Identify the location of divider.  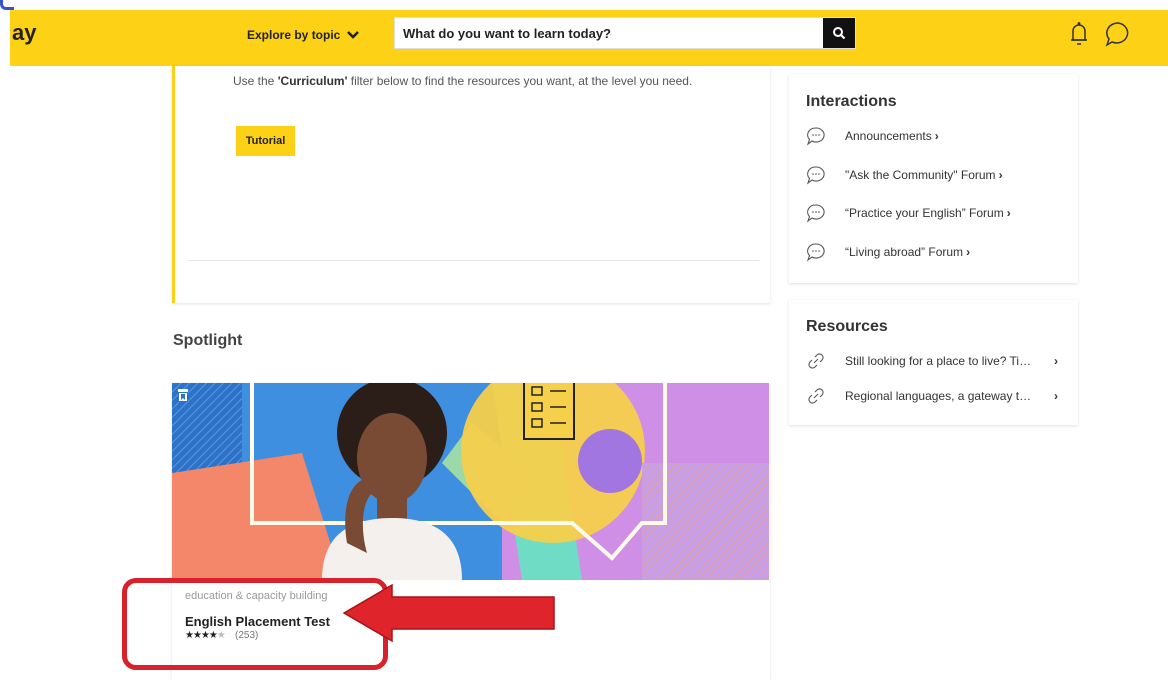
(473, 260).